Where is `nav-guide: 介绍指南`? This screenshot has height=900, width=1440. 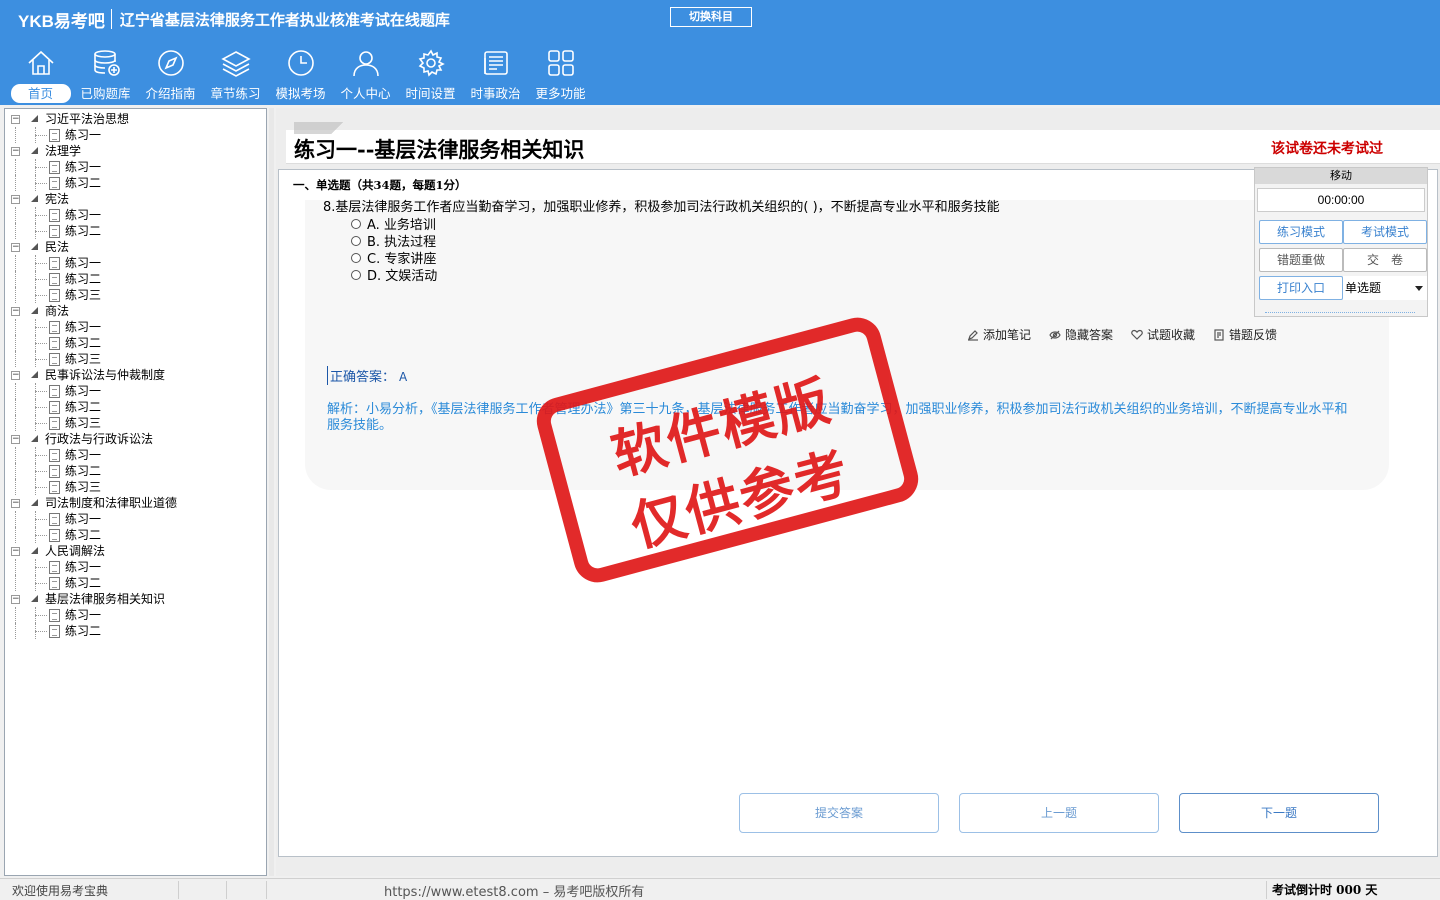
nav-guide: 介绍指南 is located at coordinates (170, 76).